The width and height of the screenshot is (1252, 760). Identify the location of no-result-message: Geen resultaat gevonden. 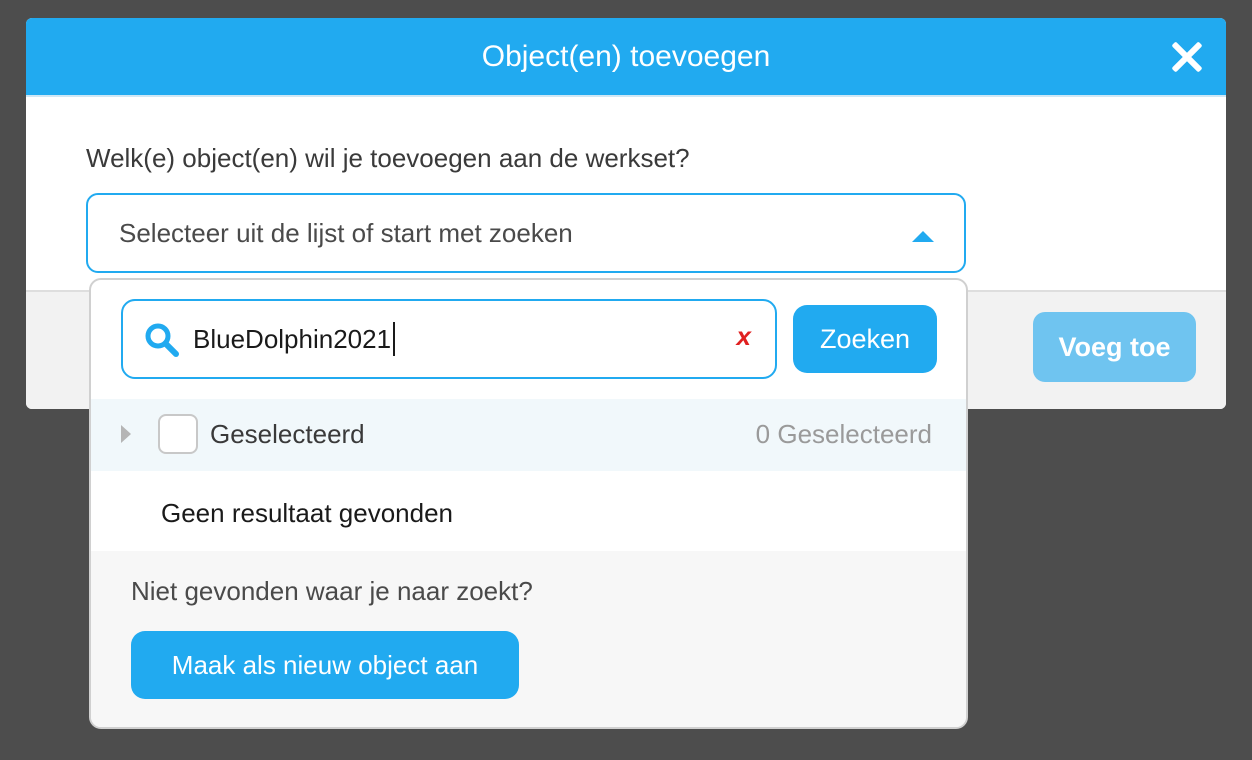
(307, 513).